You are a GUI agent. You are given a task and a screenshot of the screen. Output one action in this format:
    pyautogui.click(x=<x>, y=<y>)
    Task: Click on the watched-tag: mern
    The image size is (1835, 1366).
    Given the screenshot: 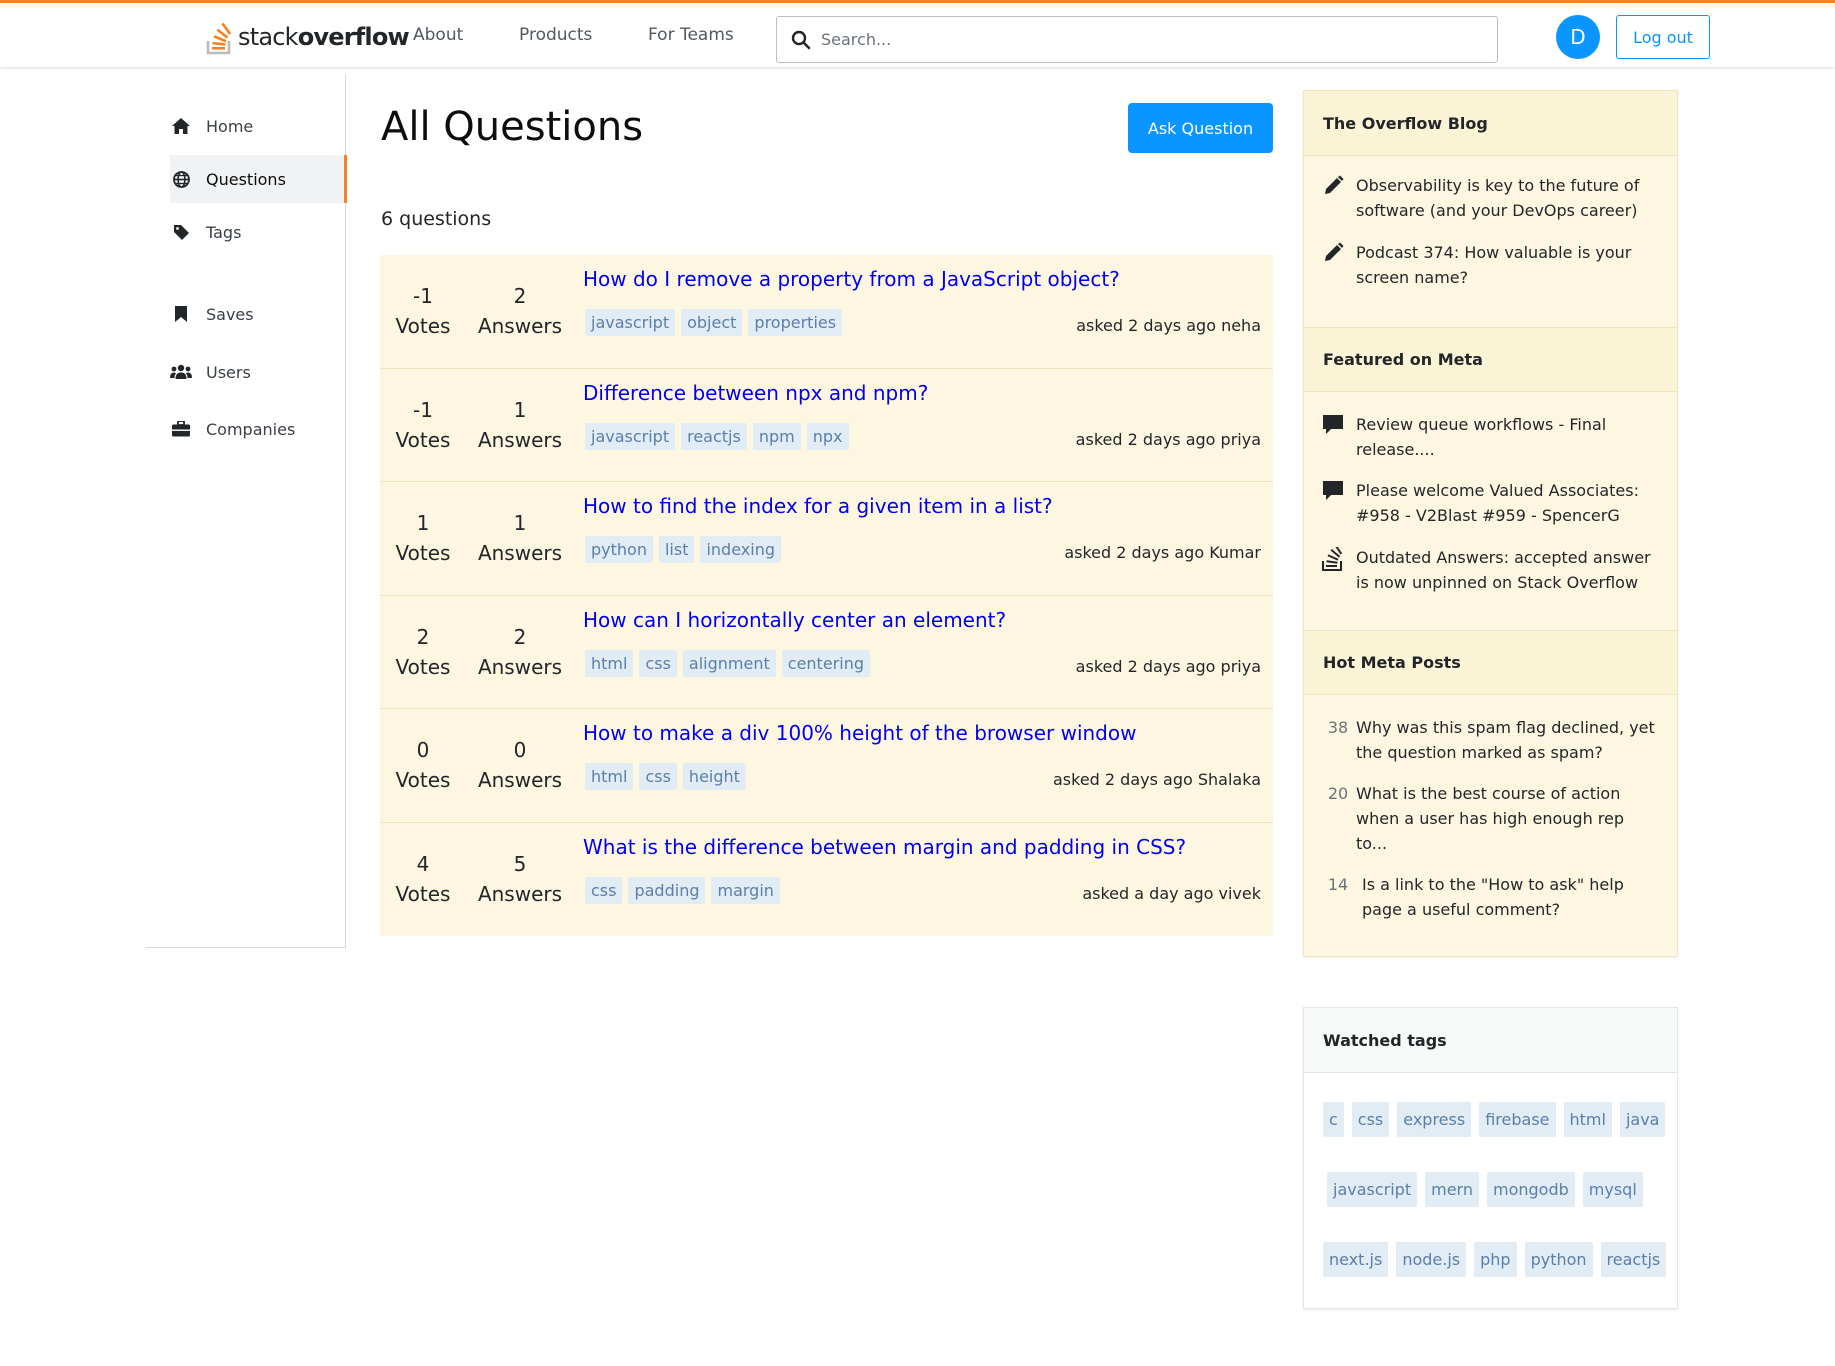 What is the action you would take?
    pyautogui.click(x=1452, y=1189)
    